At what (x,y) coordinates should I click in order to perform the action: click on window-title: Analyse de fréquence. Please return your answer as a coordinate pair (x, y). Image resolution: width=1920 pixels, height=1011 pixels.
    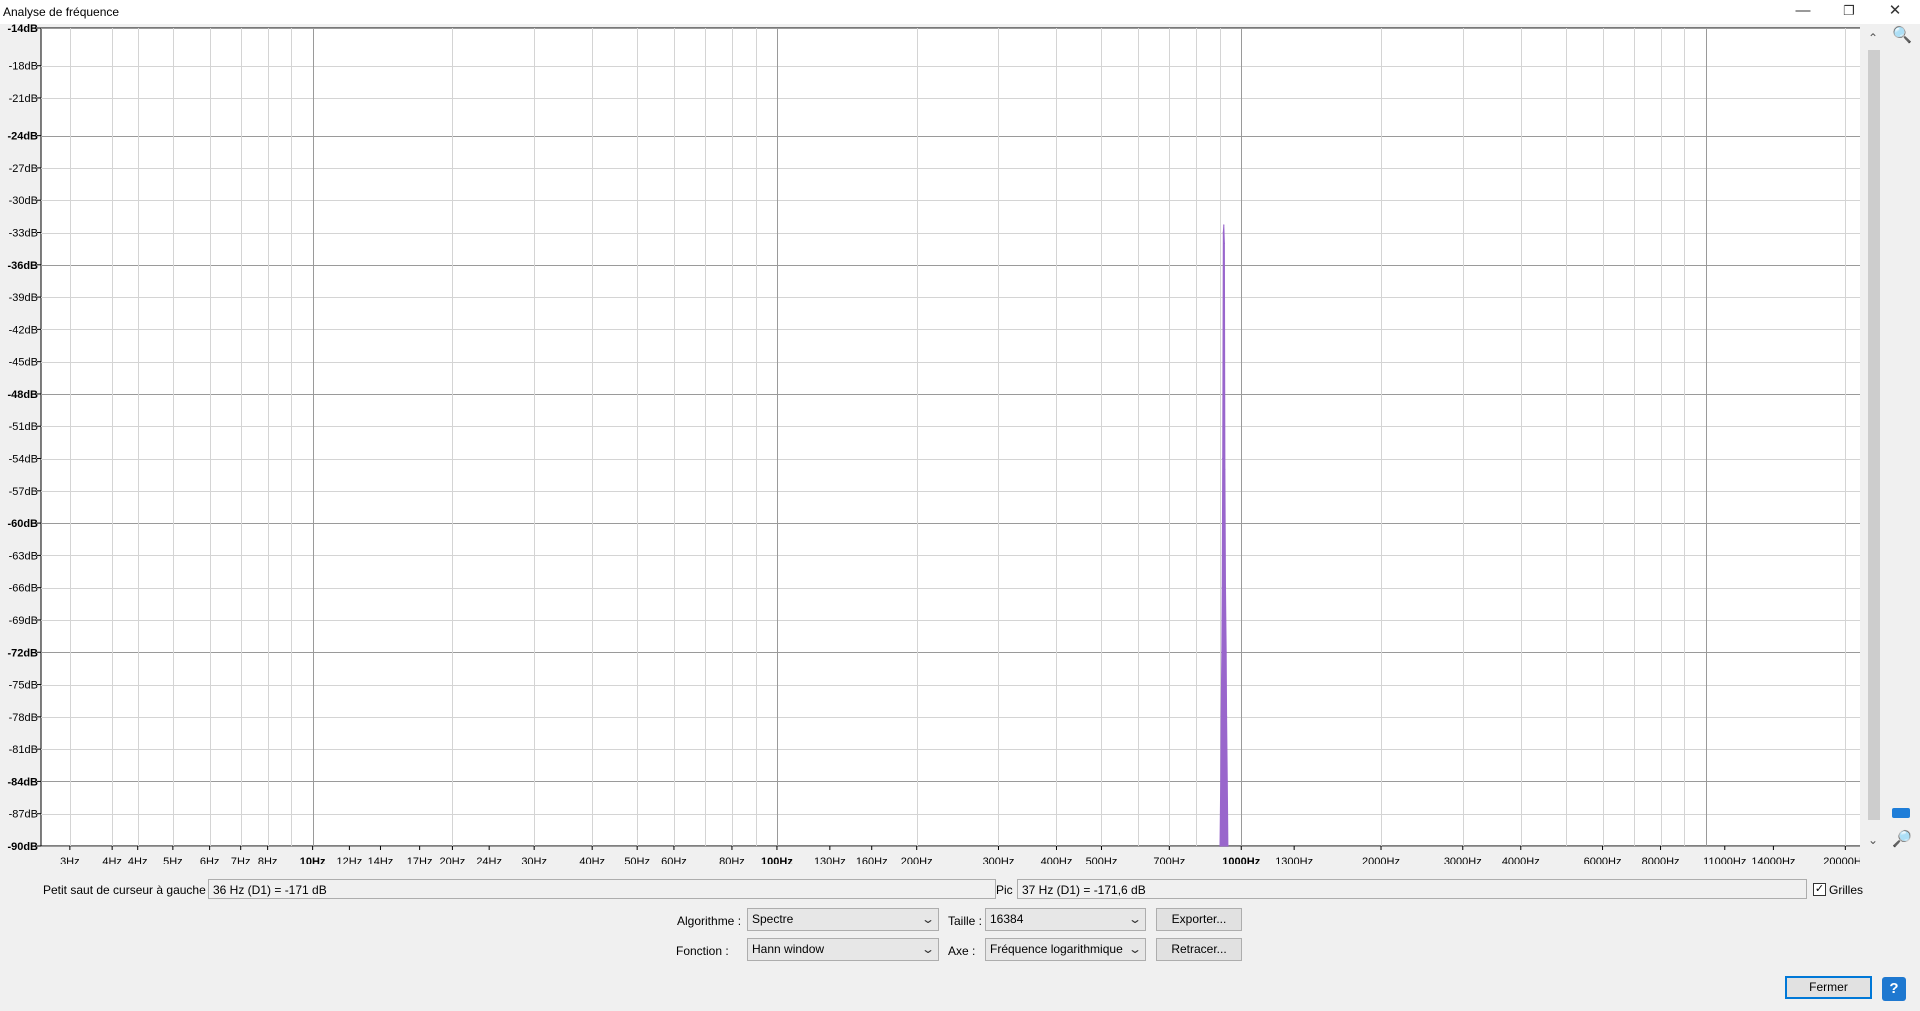
    Looking at the image, I should click on (61, 12).